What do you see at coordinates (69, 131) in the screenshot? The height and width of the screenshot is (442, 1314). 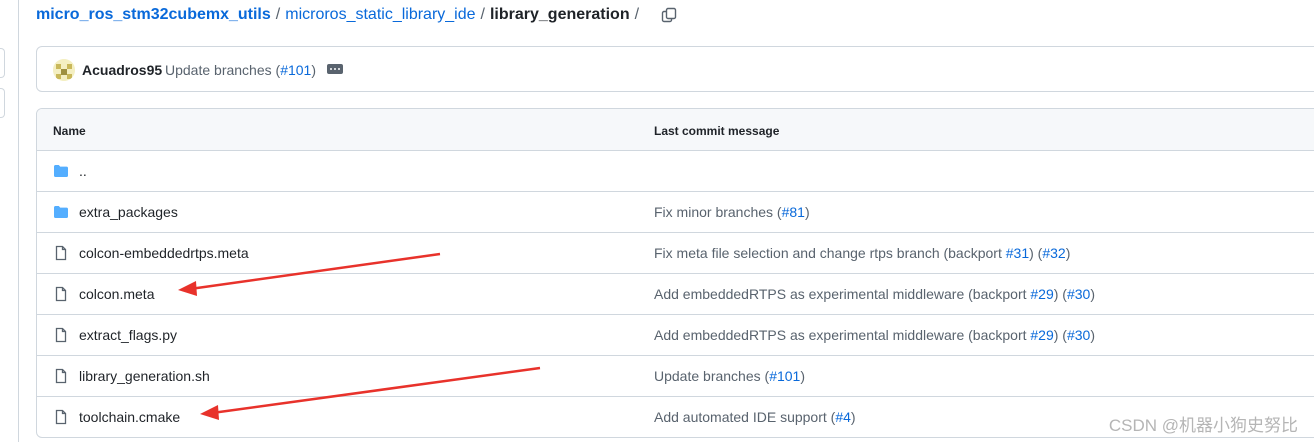 I see `column-header-name: Name` at bounding box center [69, 131].